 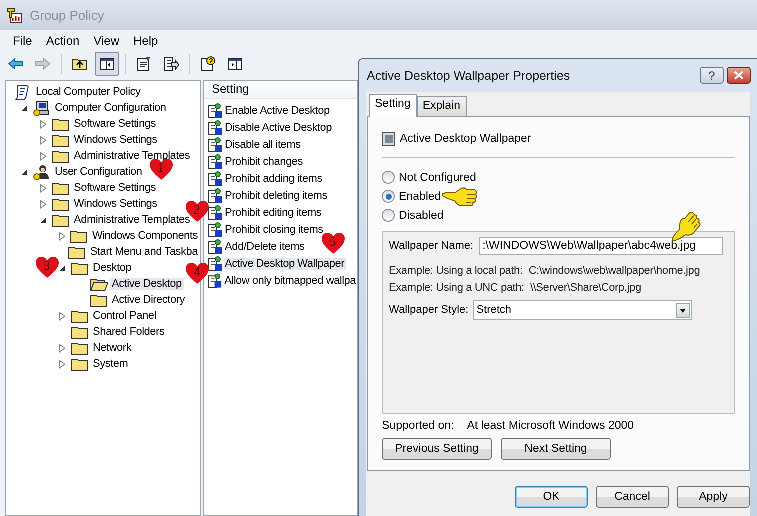 What do you see at coordinates (290, 280) in the screenshot?
I see `setting-item: Allow only bitmapped wallpa` at bounding box center [290, 280].